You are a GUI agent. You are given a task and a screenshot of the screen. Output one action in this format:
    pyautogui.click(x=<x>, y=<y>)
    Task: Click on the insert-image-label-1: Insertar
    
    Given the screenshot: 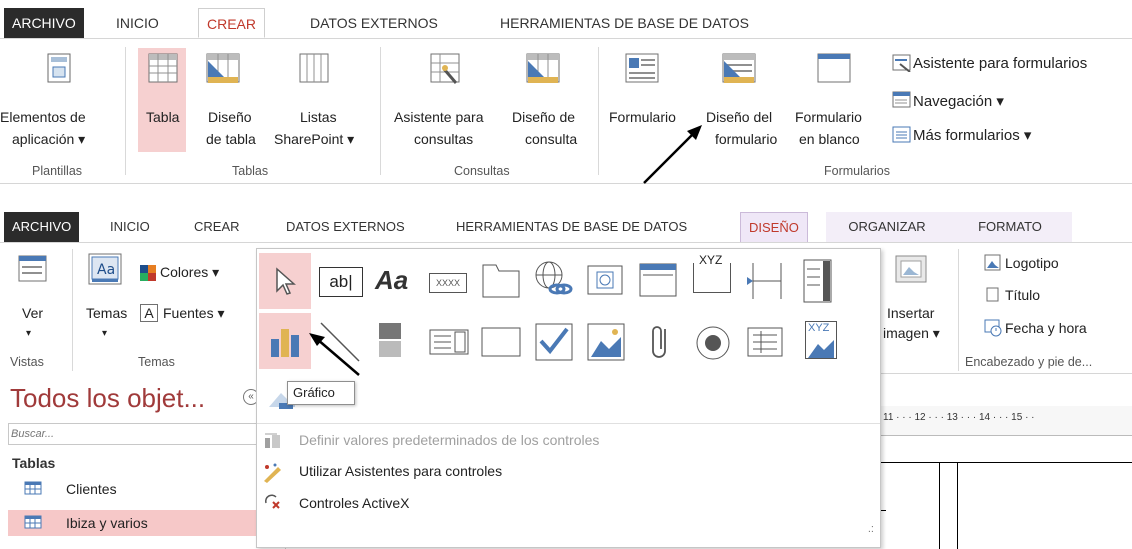 What is the action you would take?
    pyautogui.click(x=910, y=313)
    